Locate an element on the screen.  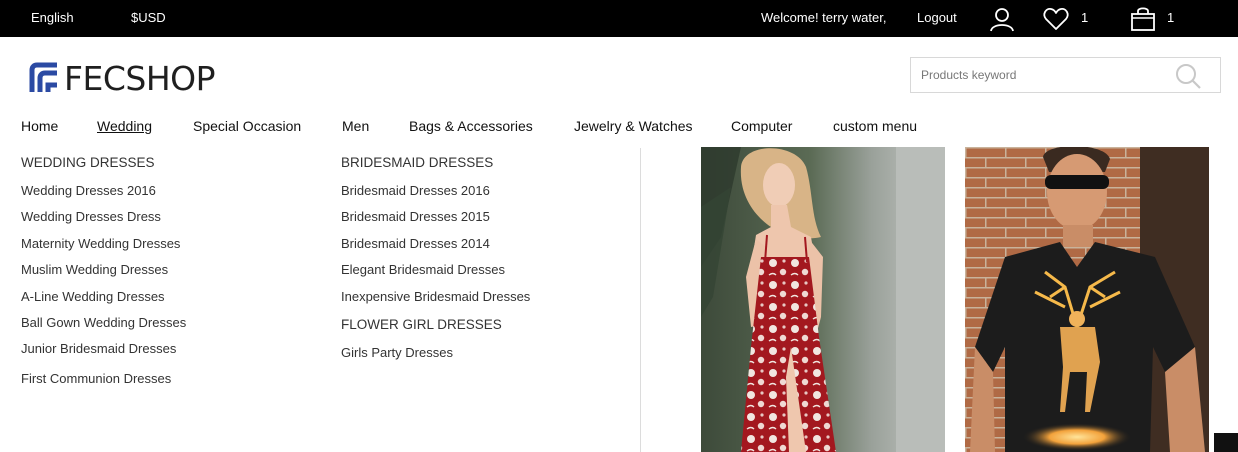
category-heading: FLOWER GIRL DRESSES is located at coordinates (421, 324).